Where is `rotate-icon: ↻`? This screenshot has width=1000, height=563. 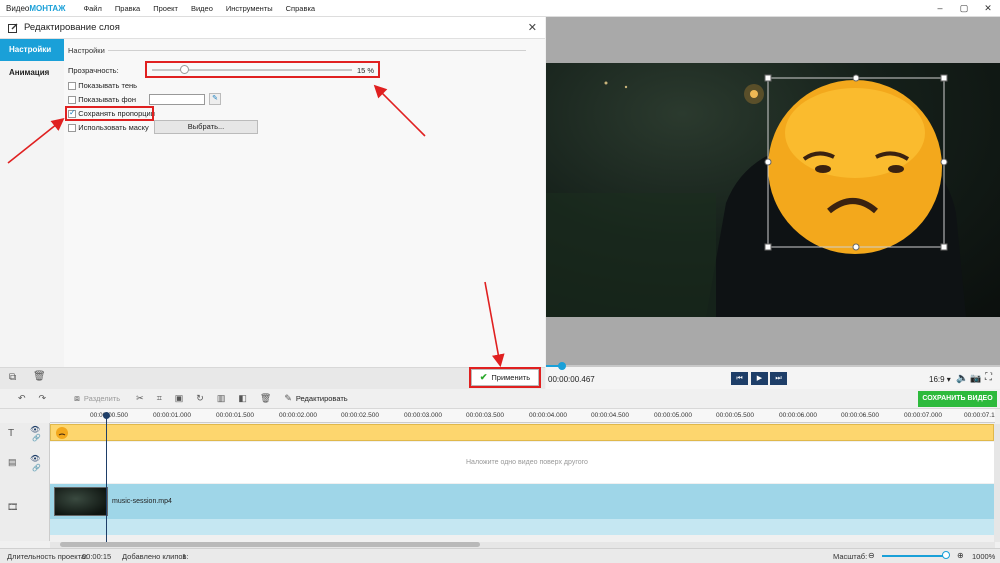
rotate-icon: ↻ is located at coordinates (200, 398).